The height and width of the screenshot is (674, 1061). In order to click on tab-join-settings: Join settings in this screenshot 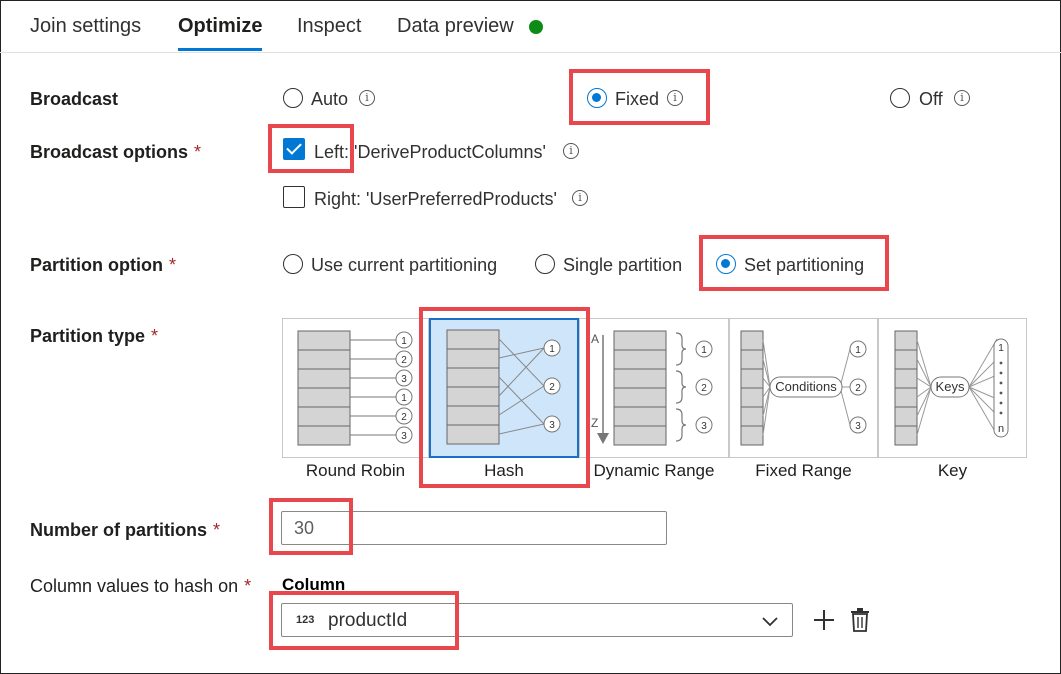, I will do `click(85, 26)`.